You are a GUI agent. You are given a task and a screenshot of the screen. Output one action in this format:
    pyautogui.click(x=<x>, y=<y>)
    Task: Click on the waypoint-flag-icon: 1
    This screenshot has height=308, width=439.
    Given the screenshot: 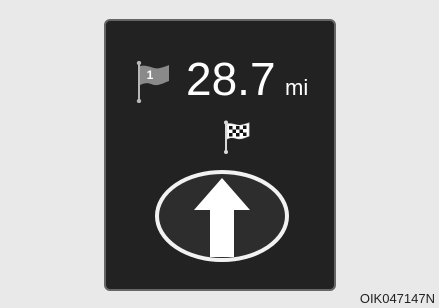 What is the action you would take?
    pyautogui.click(x=152, y=82)
    